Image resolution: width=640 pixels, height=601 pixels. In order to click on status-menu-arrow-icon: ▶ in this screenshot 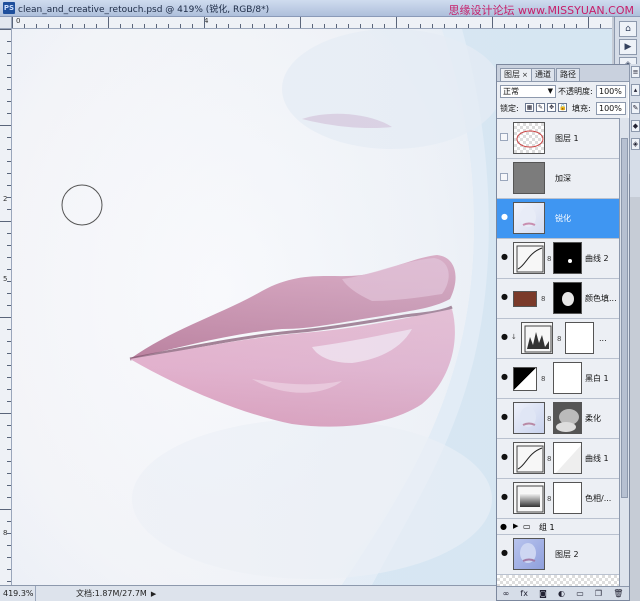, I will do `click(153, 594)`.